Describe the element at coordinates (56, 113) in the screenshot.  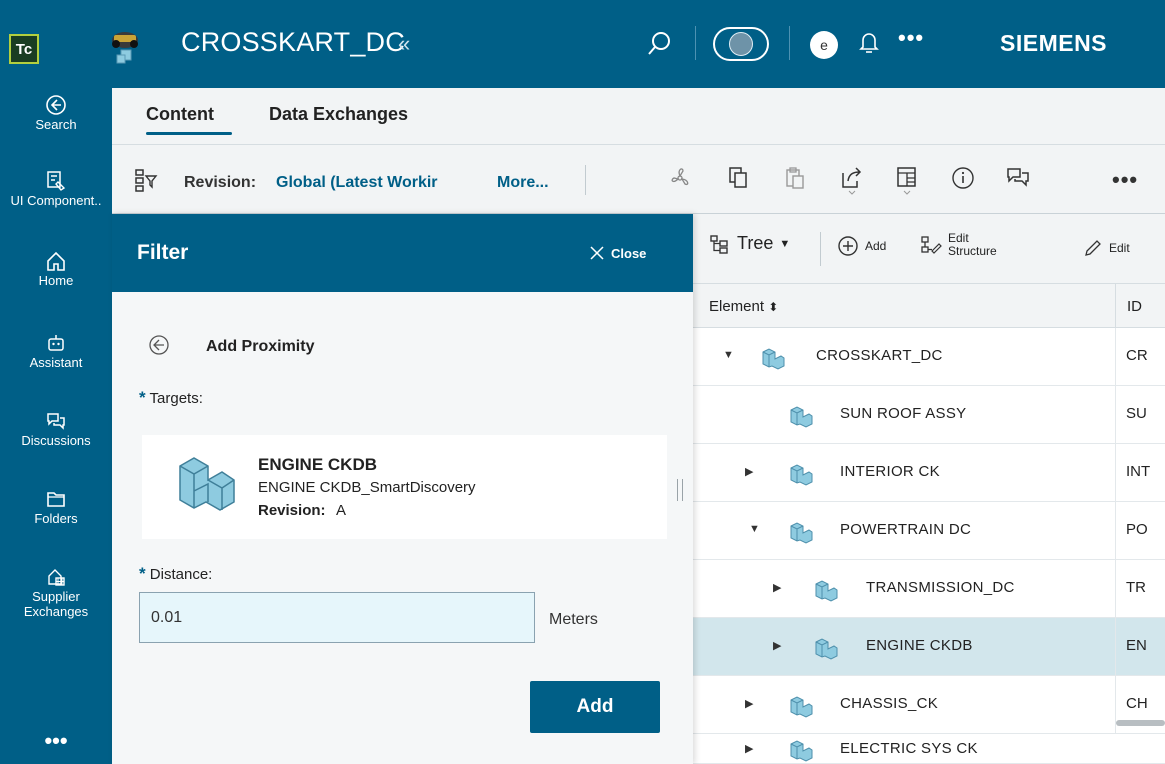
I see `nav-item-search: Search` at that location.